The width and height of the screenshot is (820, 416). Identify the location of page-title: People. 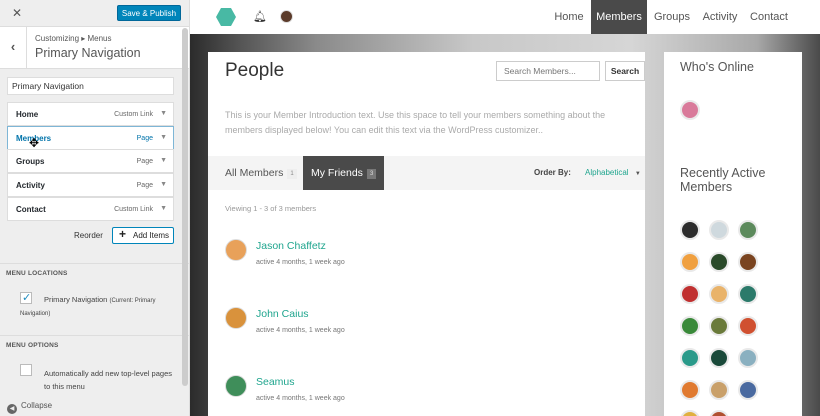
(255, 70).